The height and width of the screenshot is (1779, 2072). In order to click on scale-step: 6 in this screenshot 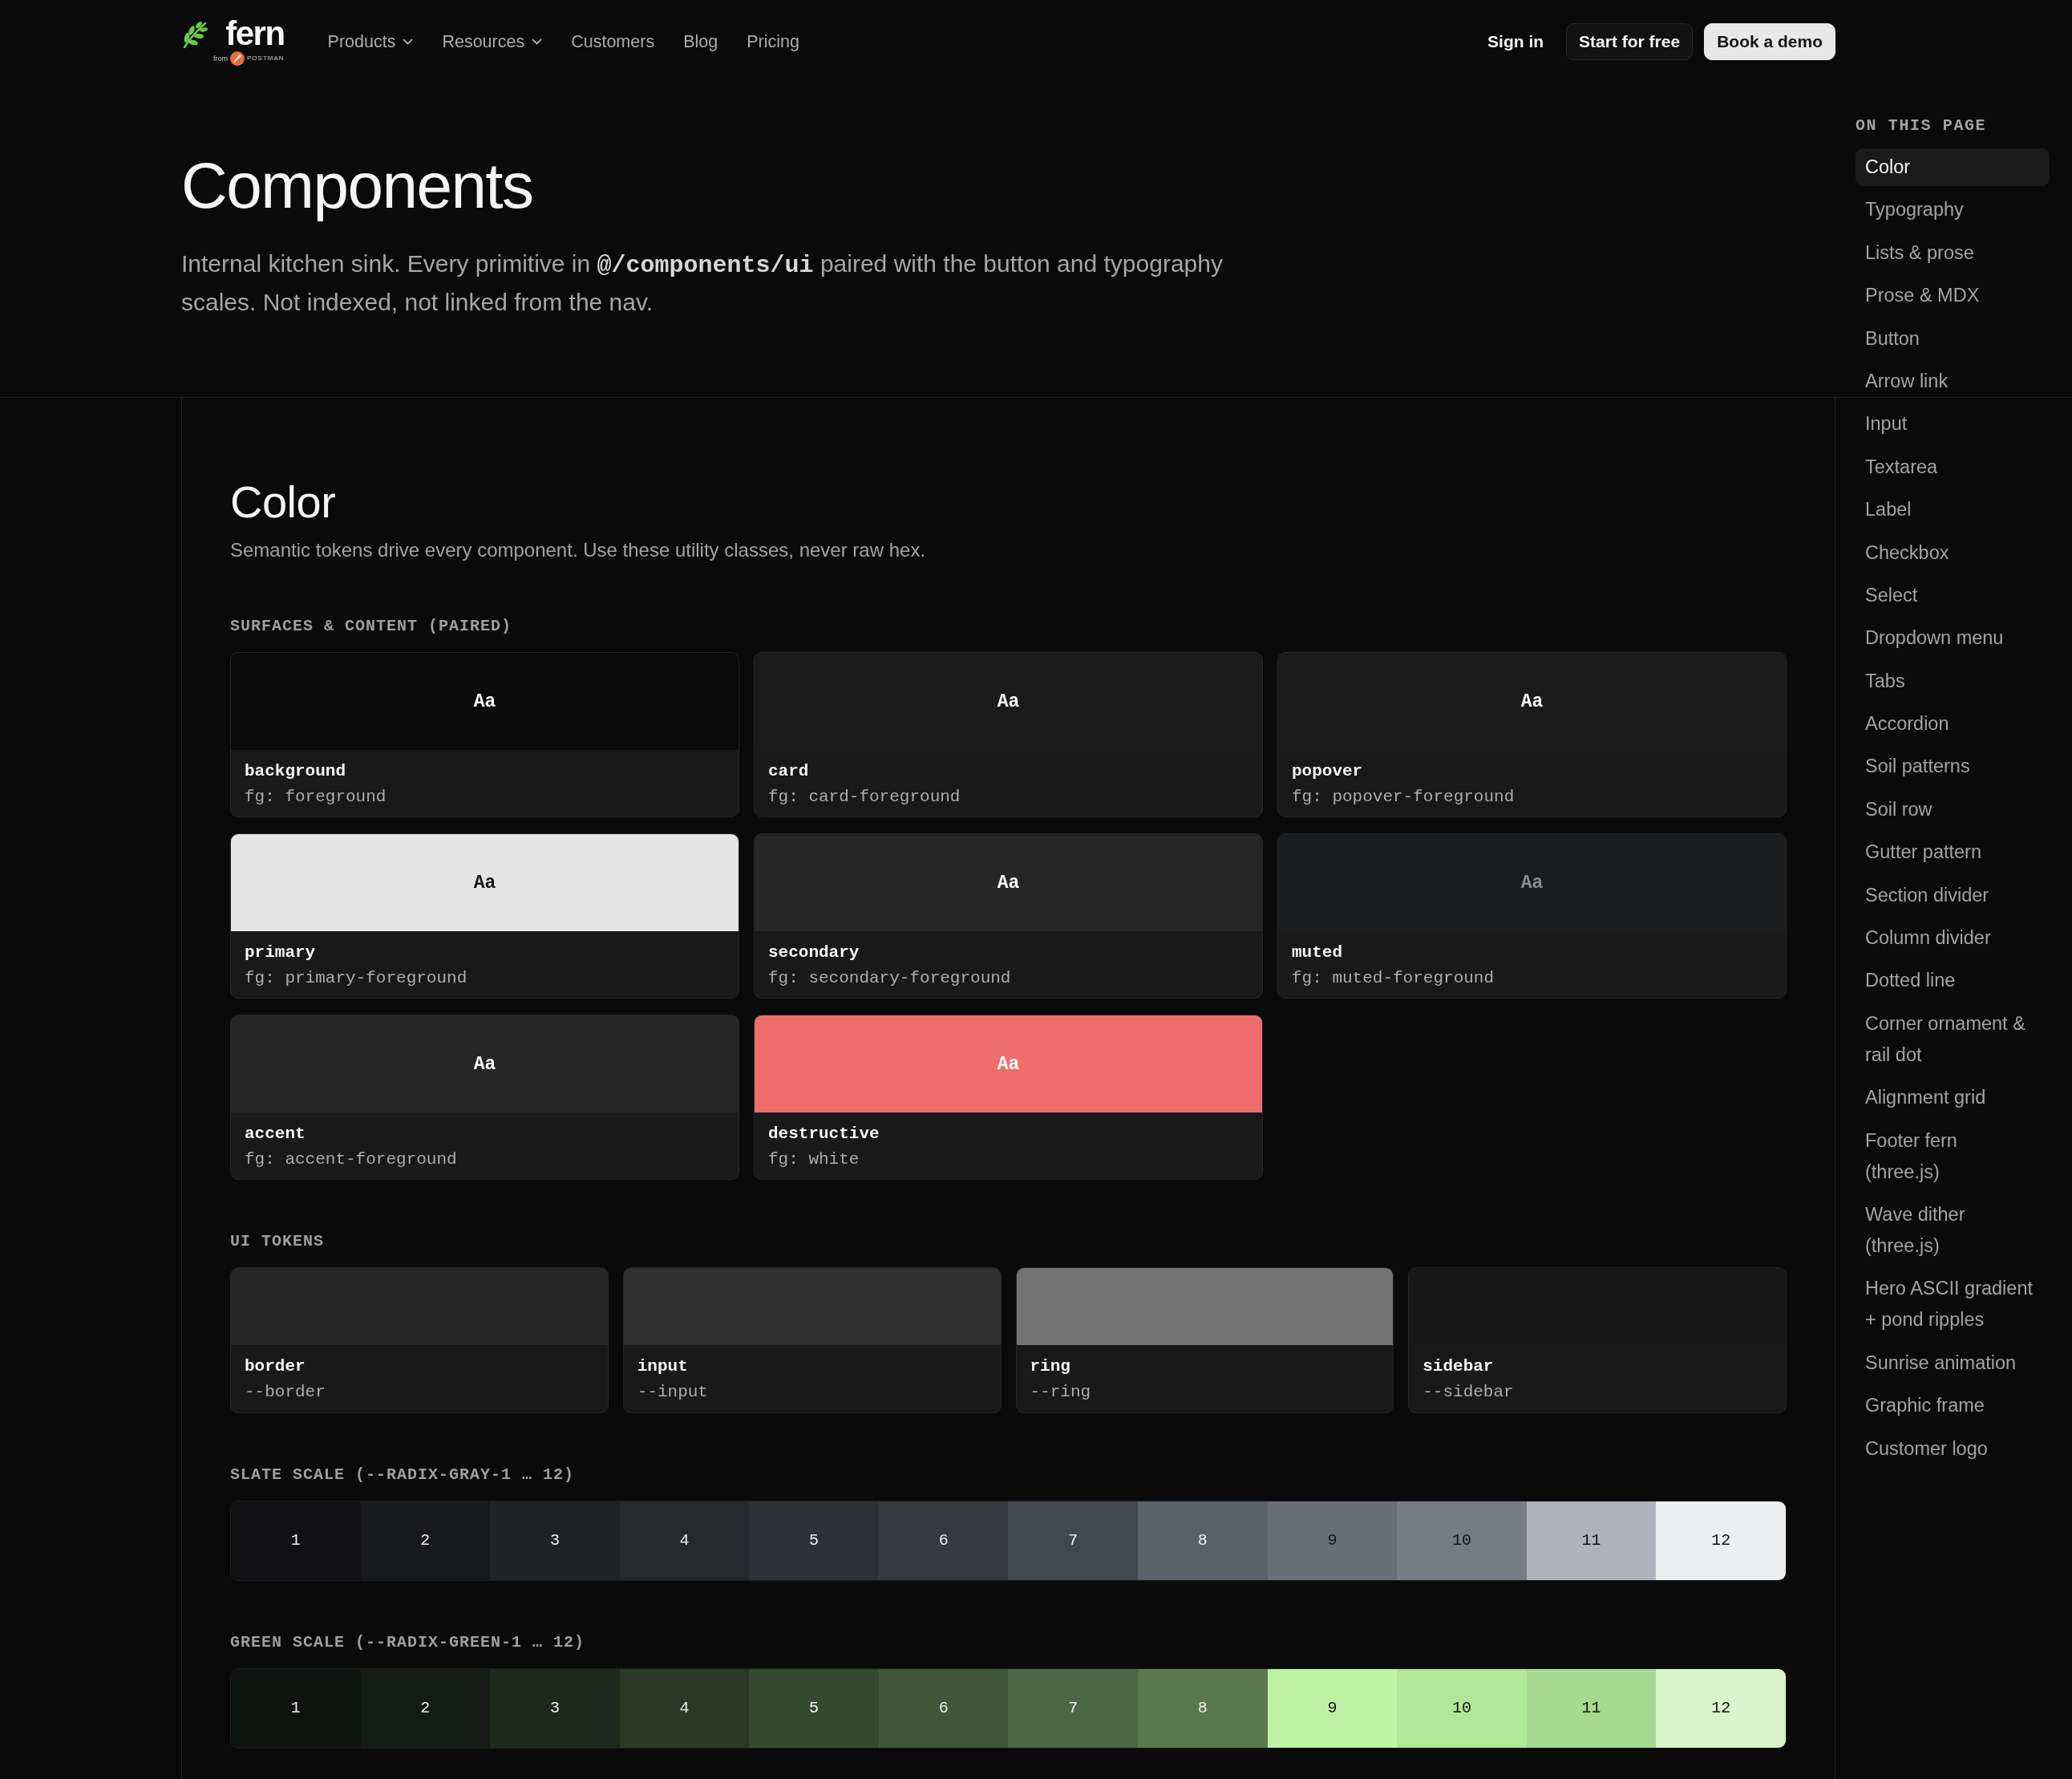, I will do `click(943, 1708)`.